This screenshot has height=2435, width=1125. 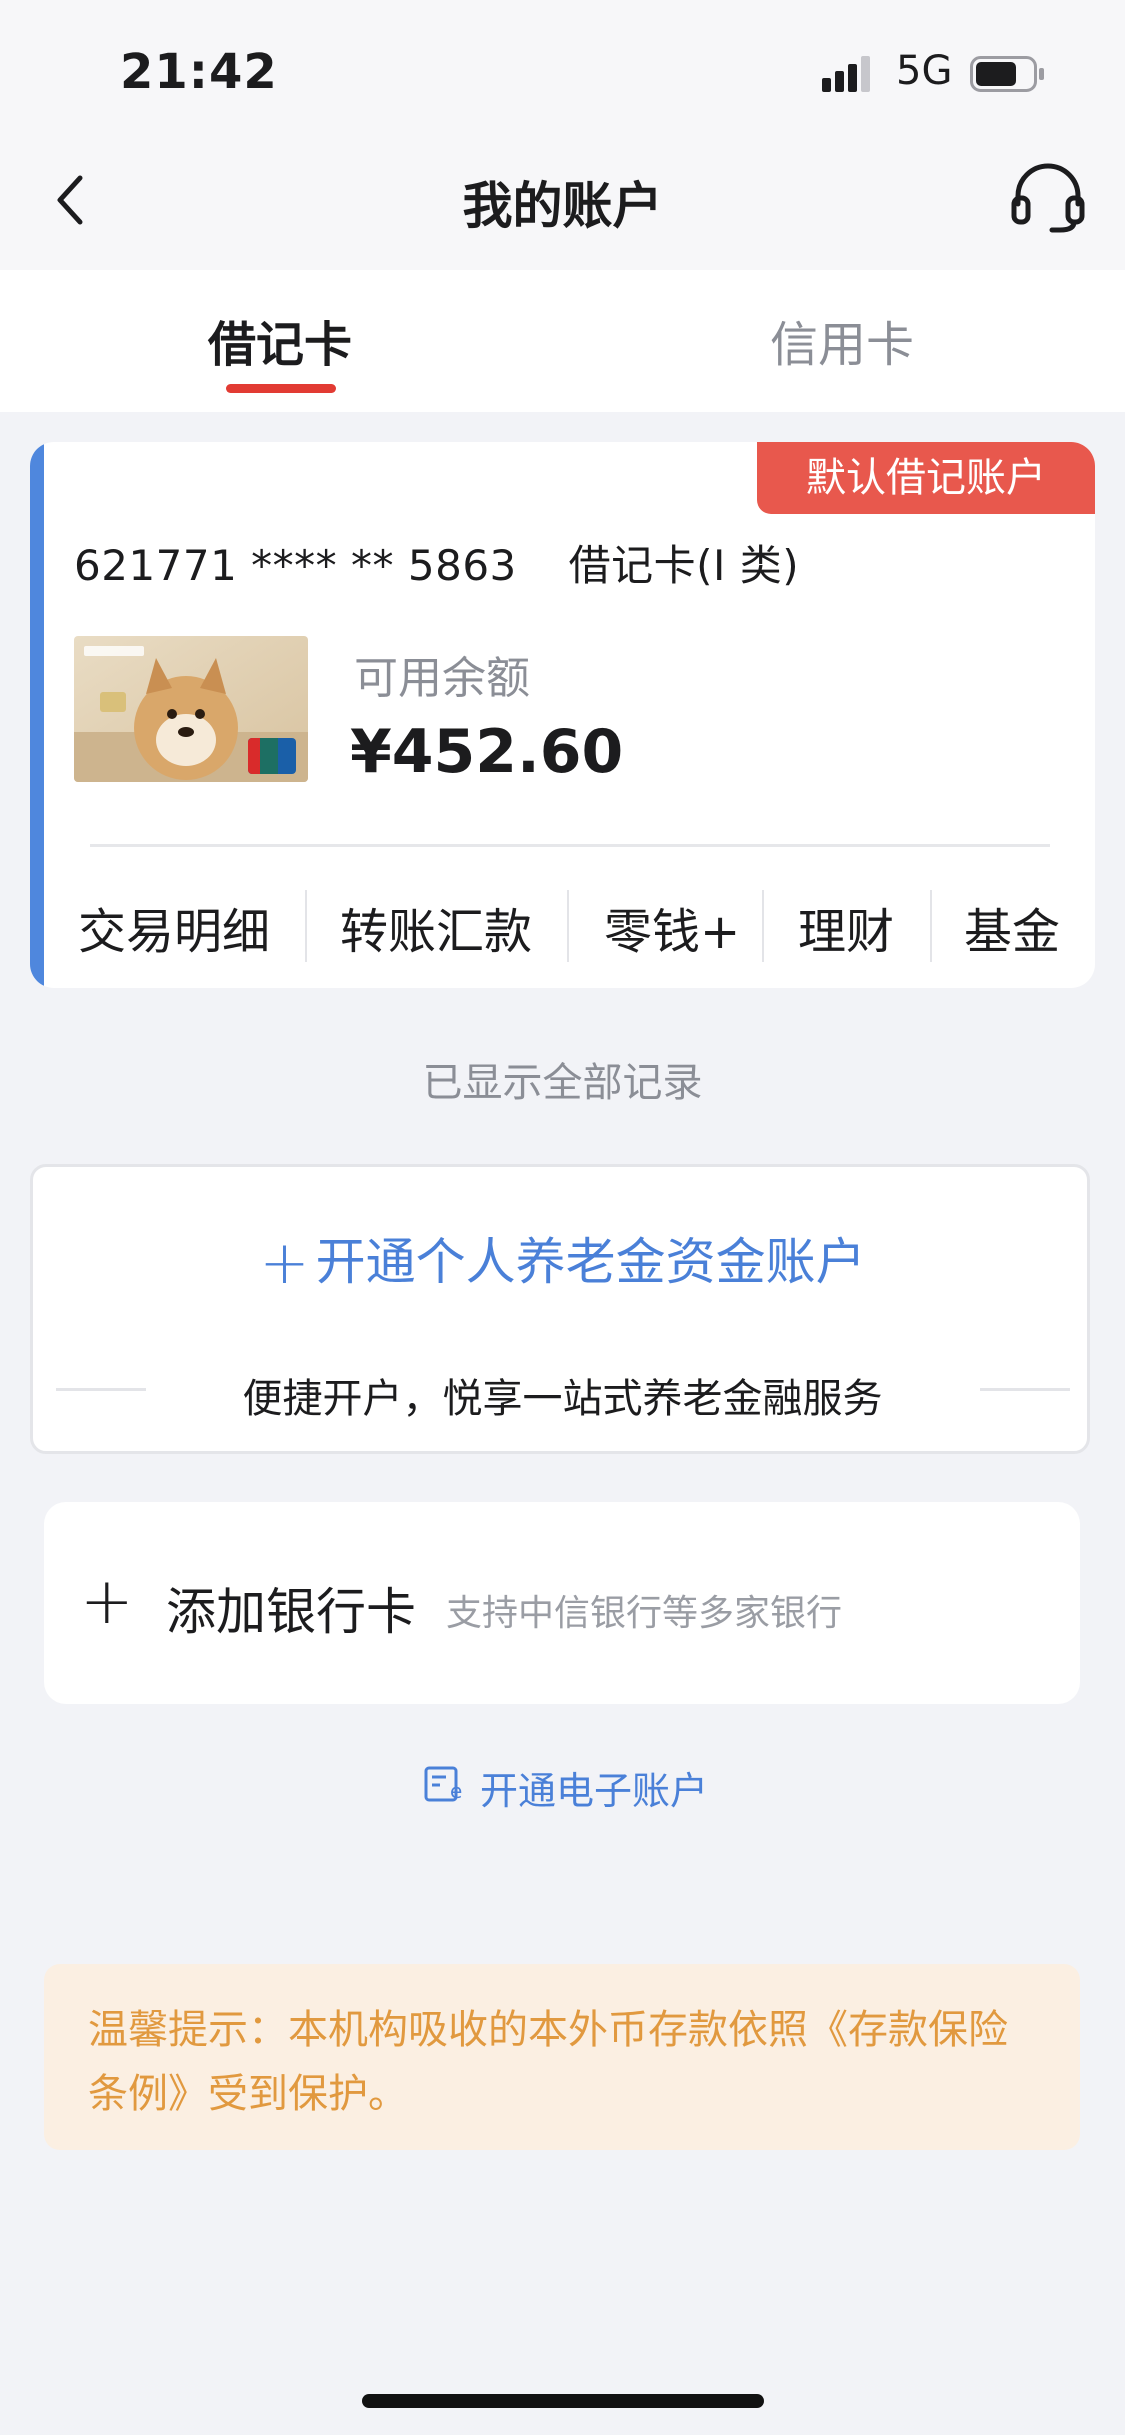 What do you see at coordinates (924, 71) in the screenshot?
I see `network-type: 5G` at bounding box center [924, 71].